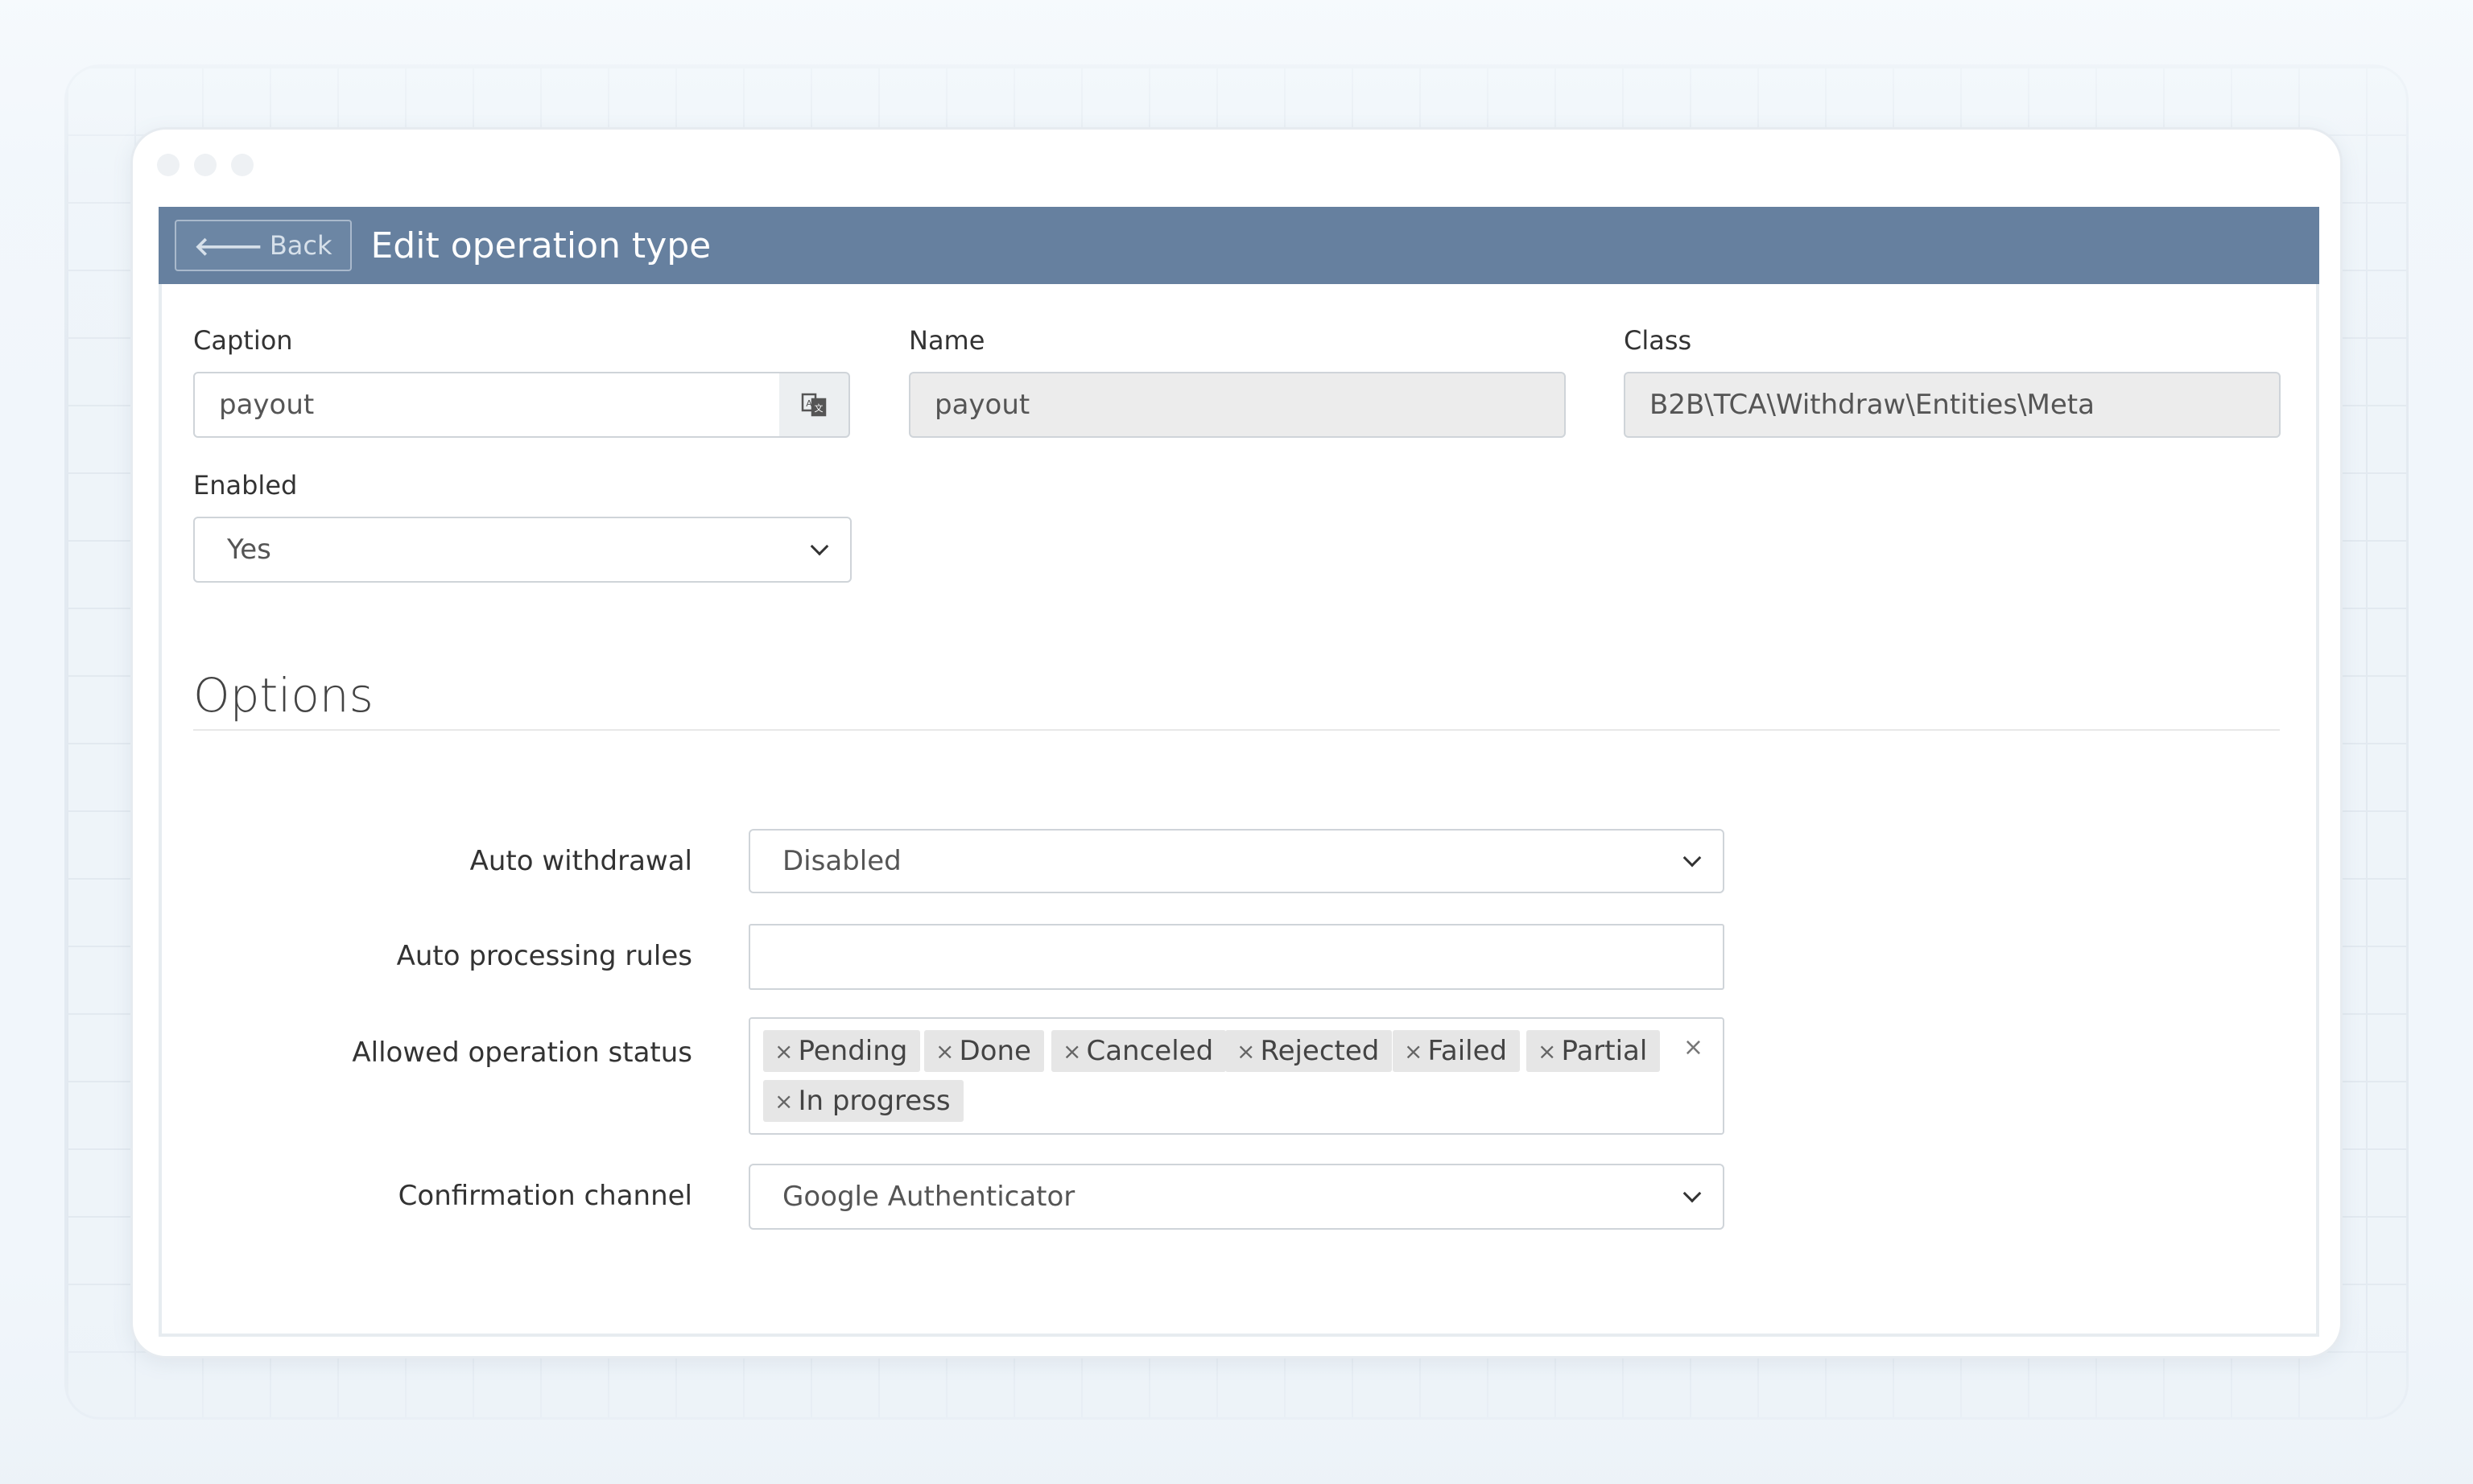 This screenshot has width=2473, height=1484. What do you see at coordinates (1236, 1197) in the screenshot?
I see `confirmation-channel-select: Google Authenticator` at bounding box center [1236, 1197].